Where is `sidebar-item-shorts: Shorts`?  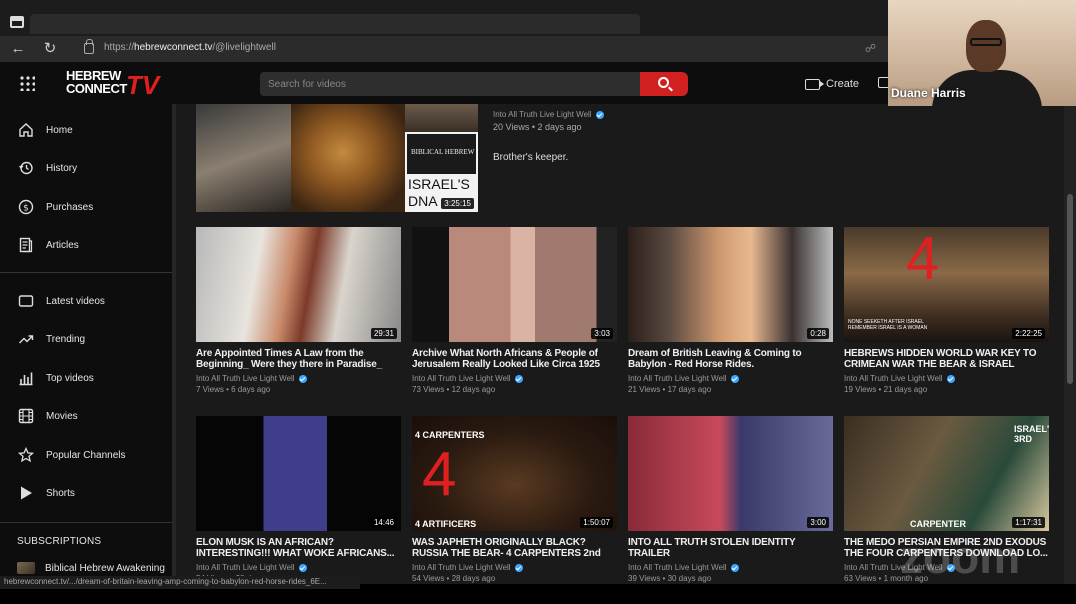
sidebar-item-shorts: Shorts is located at coordinates (86, 493).